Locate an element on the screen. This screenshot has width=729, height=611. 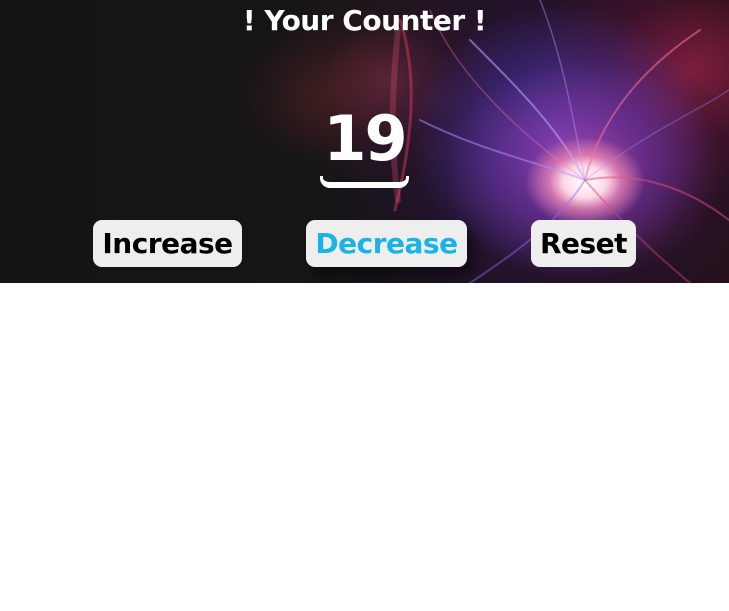
page-title: ! Your Counter ! is located at coordinates (364, 20).